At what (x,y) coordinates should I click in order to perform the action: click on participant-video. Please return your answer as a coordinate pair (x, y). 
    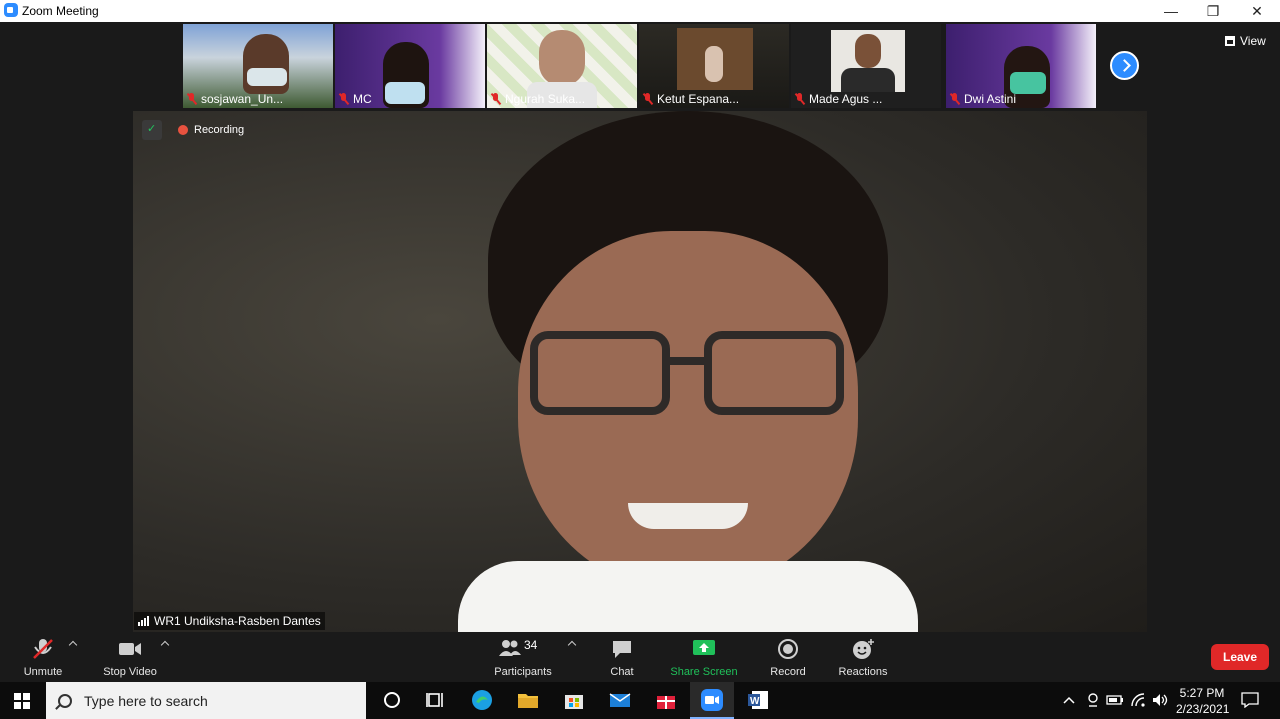
    Looking at the image, I should click on (562, 58).